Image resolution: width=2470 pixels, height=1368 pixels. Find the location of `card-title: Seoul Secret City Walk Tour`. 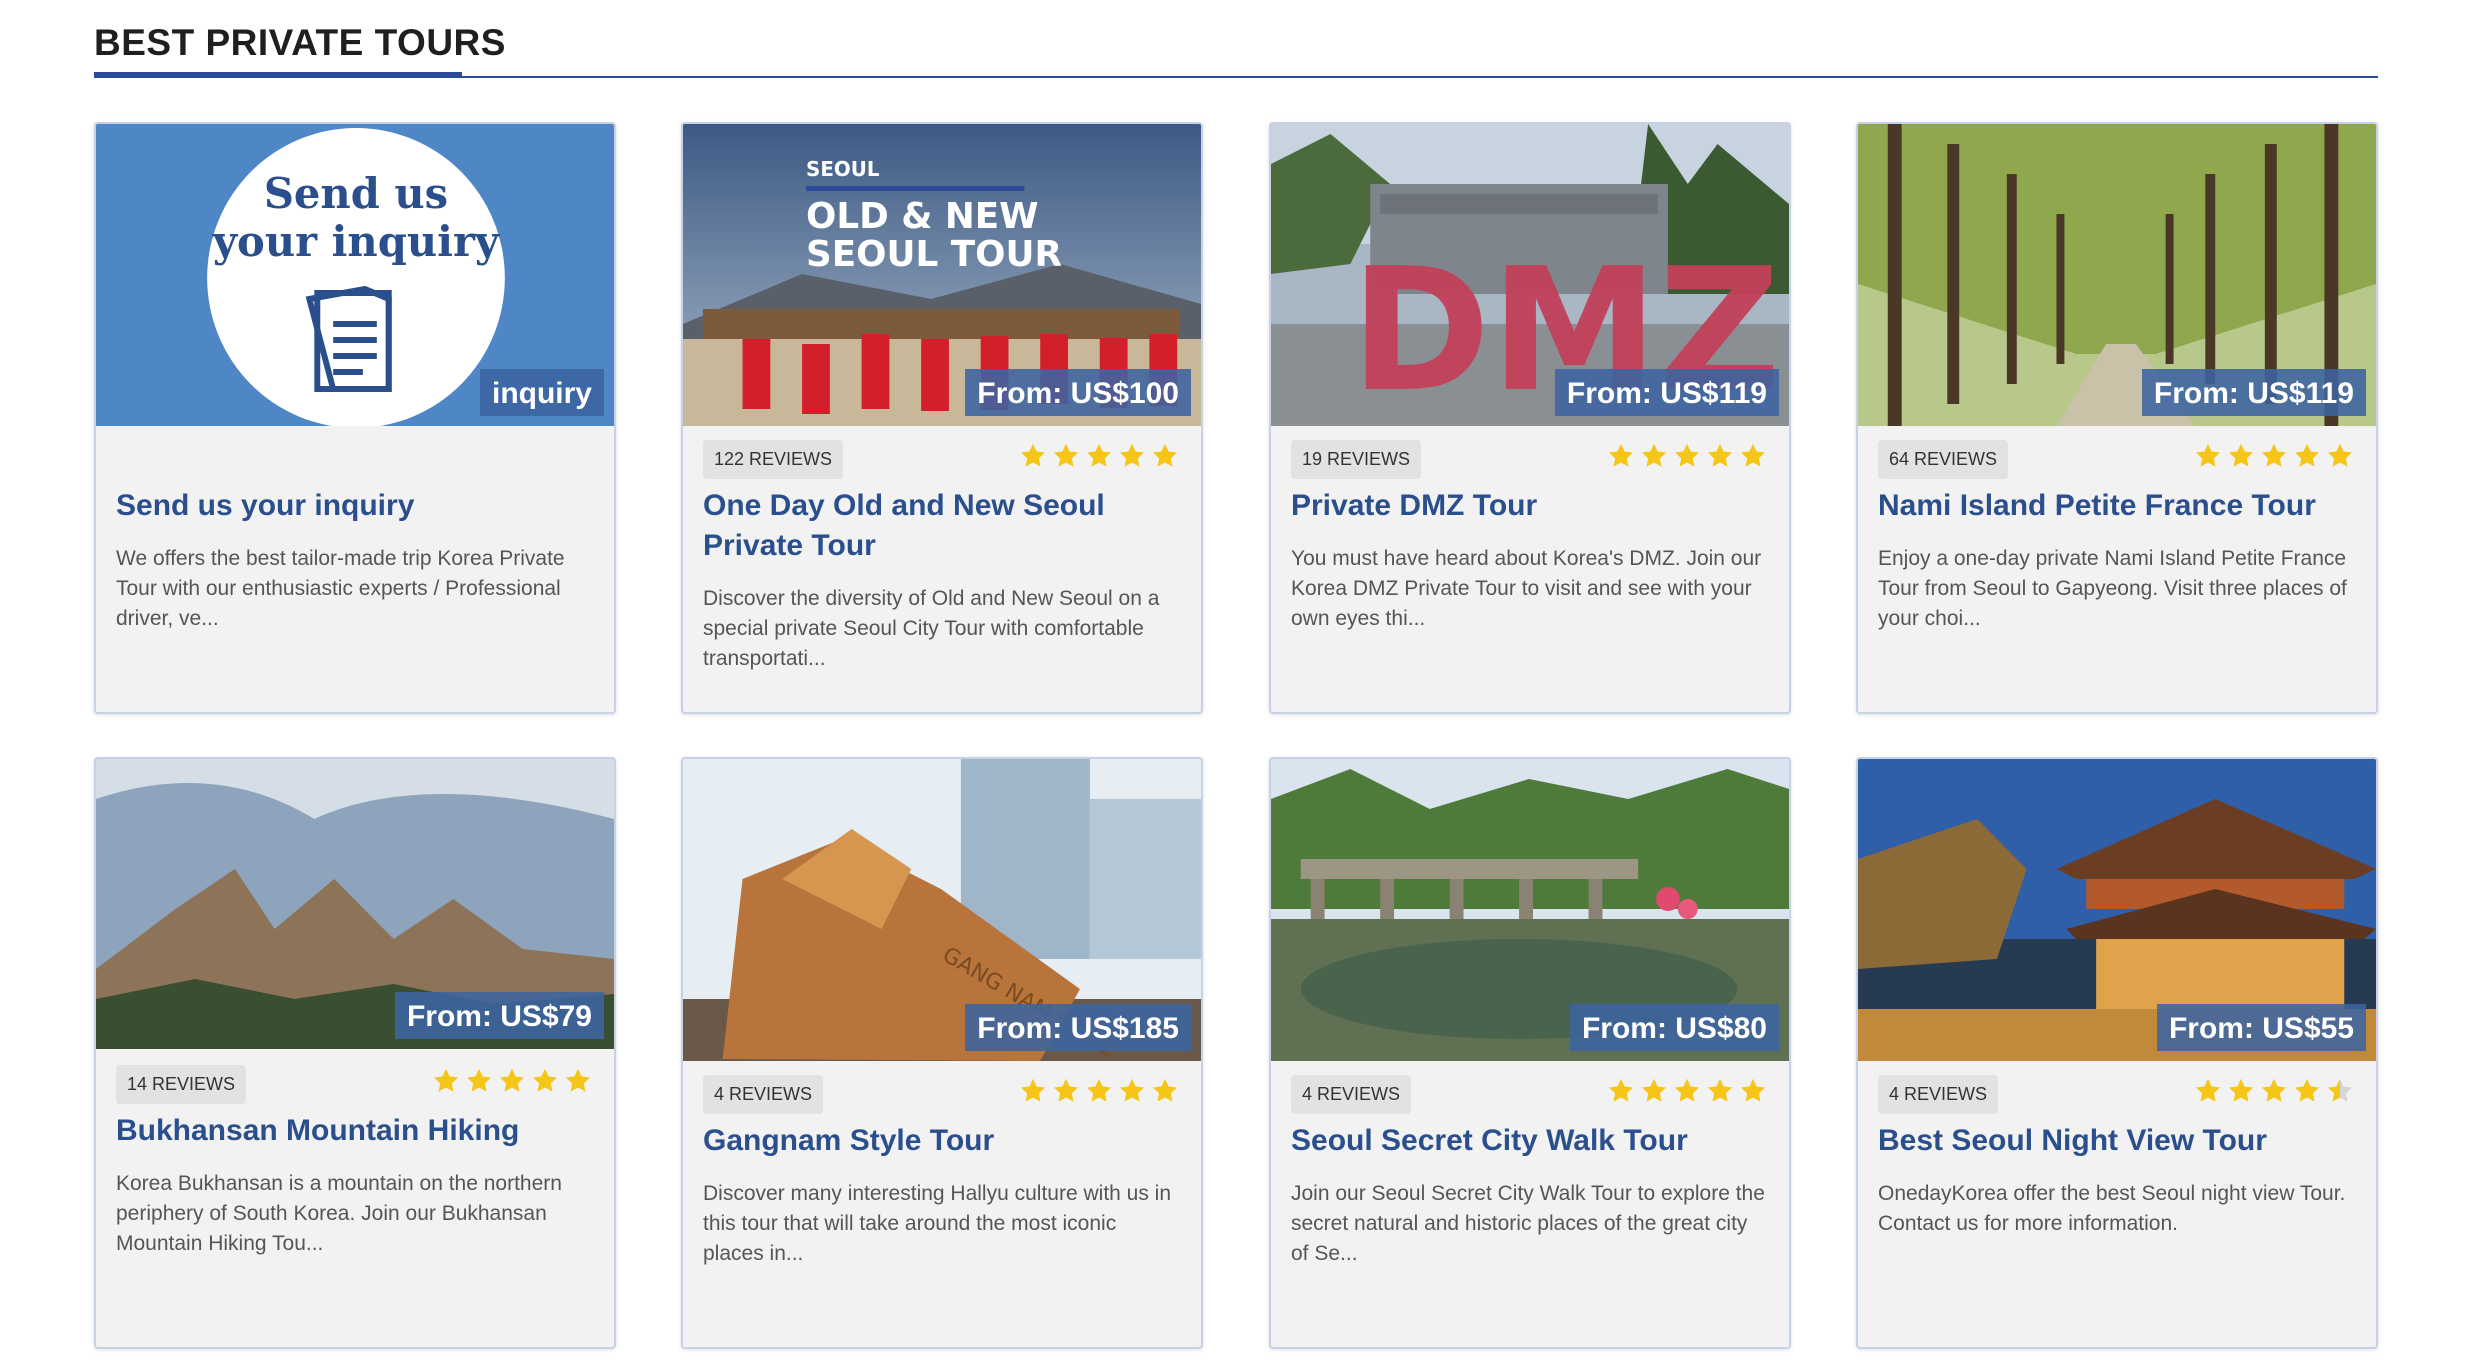

card-title: Seoul Secret City Walk Tour is located at coordinates (1530, 1141).